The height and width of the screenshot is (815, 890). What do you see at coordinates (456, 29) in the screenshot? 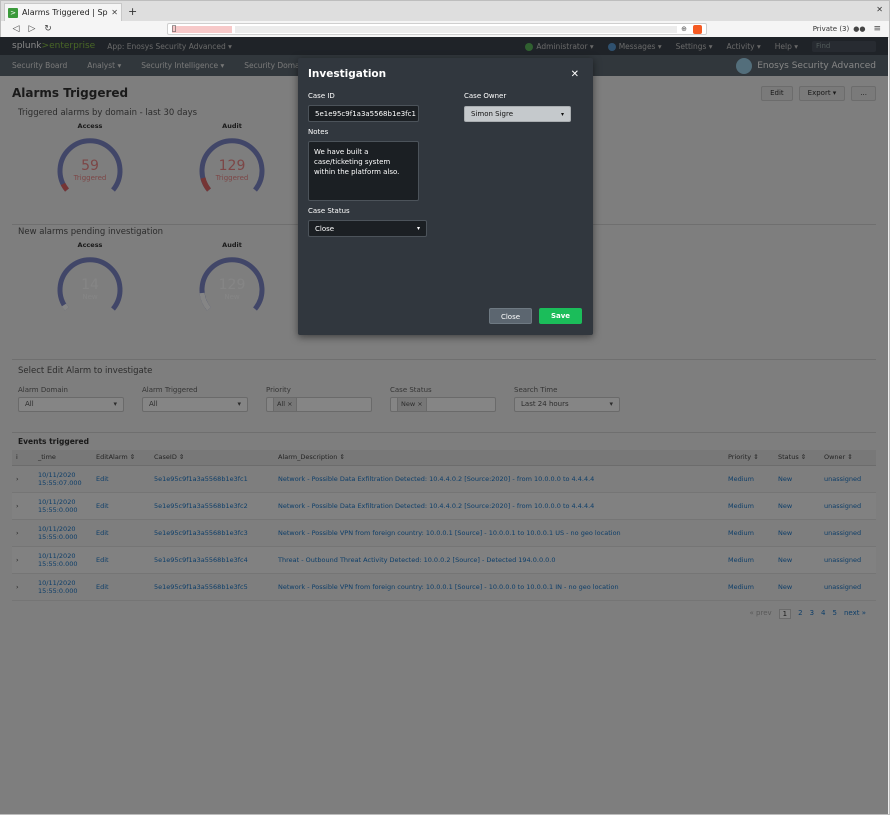
I see `url-path-redacted` at bounding box center [456, 29].